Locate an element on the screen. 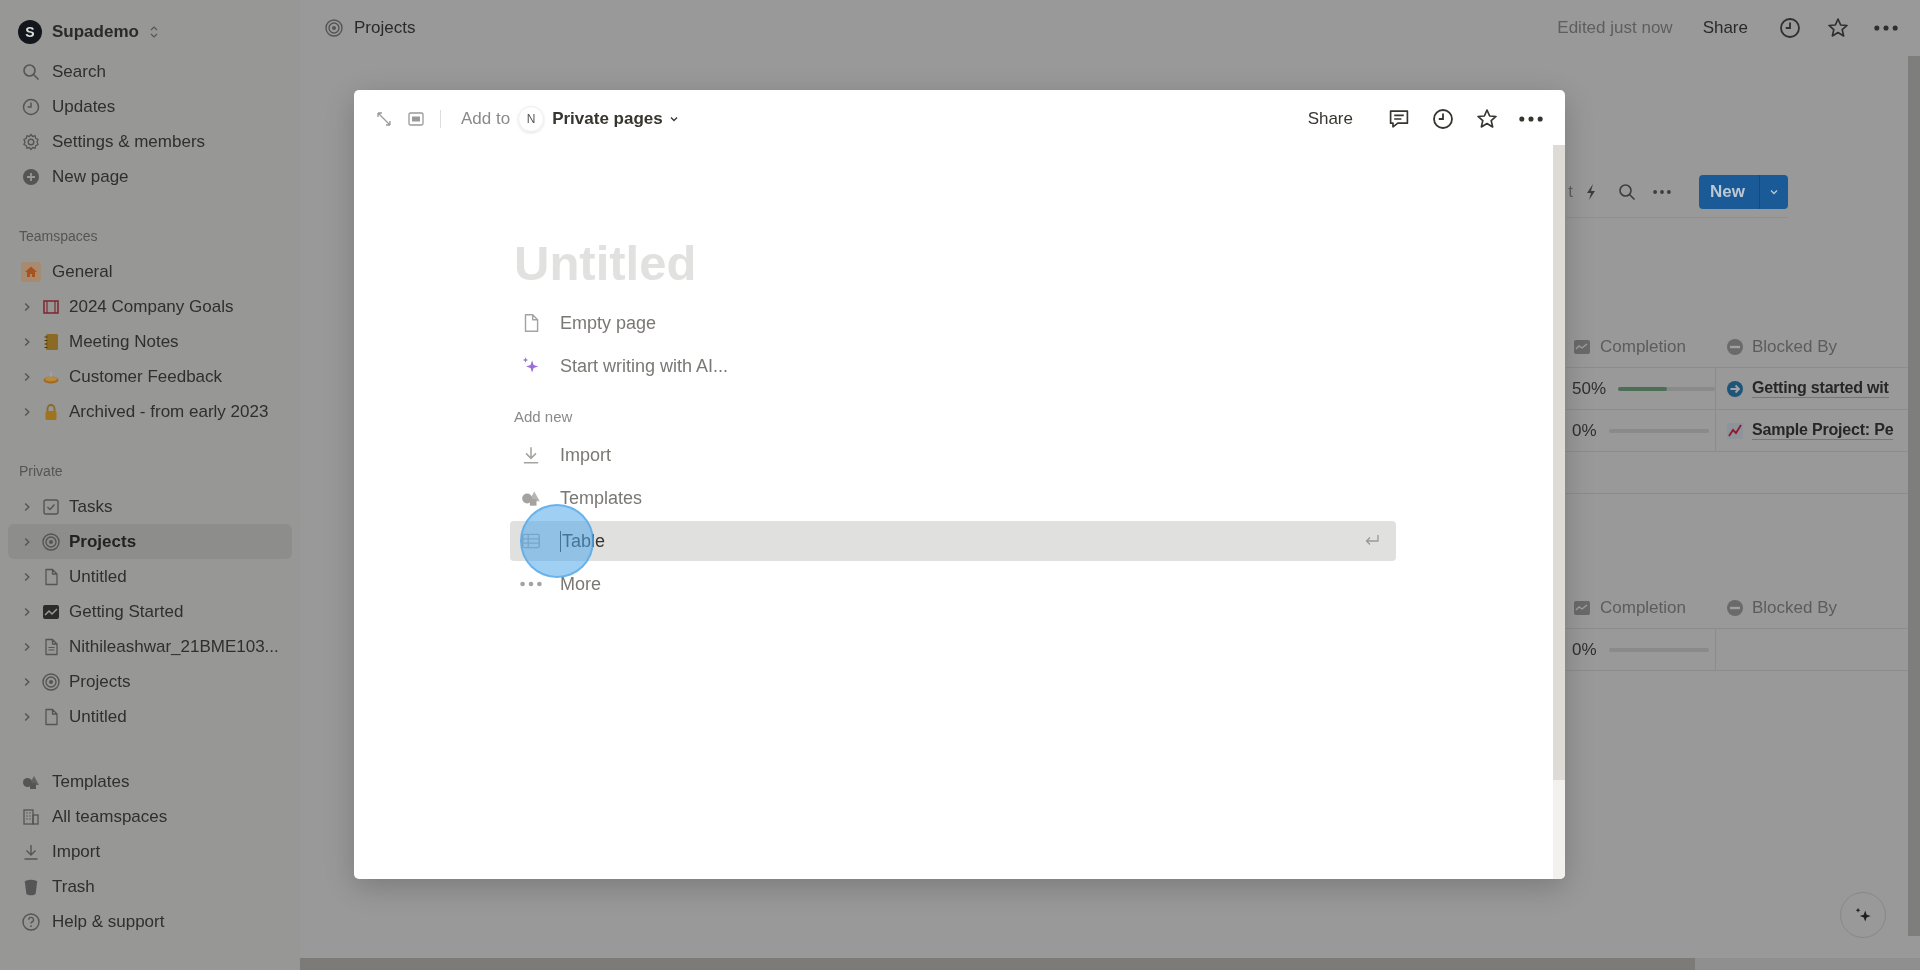  help-icon is located at coordinates (31, 921).